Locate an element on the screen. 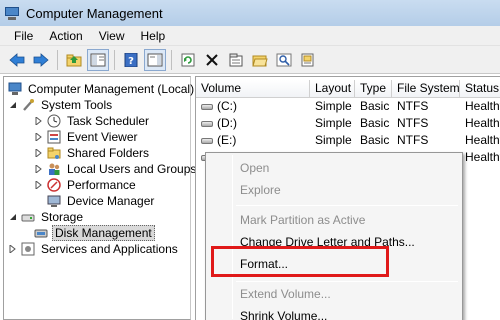  tree-item-system-tools: System Tools is located at coordinates (61, 105).